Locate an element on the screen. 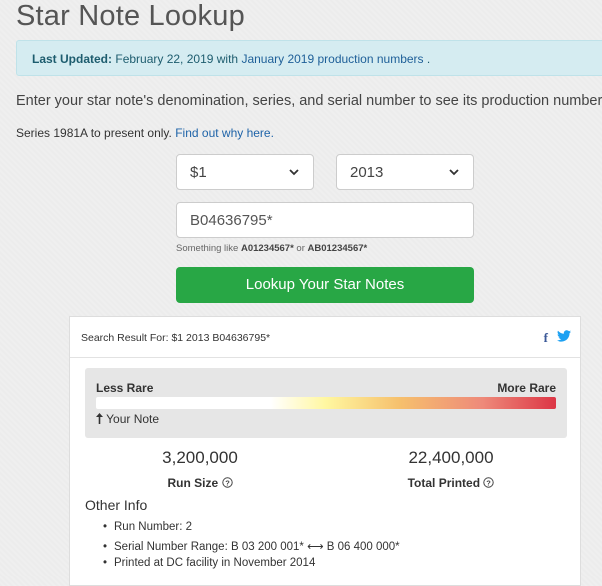 The height and width of the screenshot is (586, 602). serial-hint: Something like A01234567* or AB01234567* is located at coordinates (272, 248).